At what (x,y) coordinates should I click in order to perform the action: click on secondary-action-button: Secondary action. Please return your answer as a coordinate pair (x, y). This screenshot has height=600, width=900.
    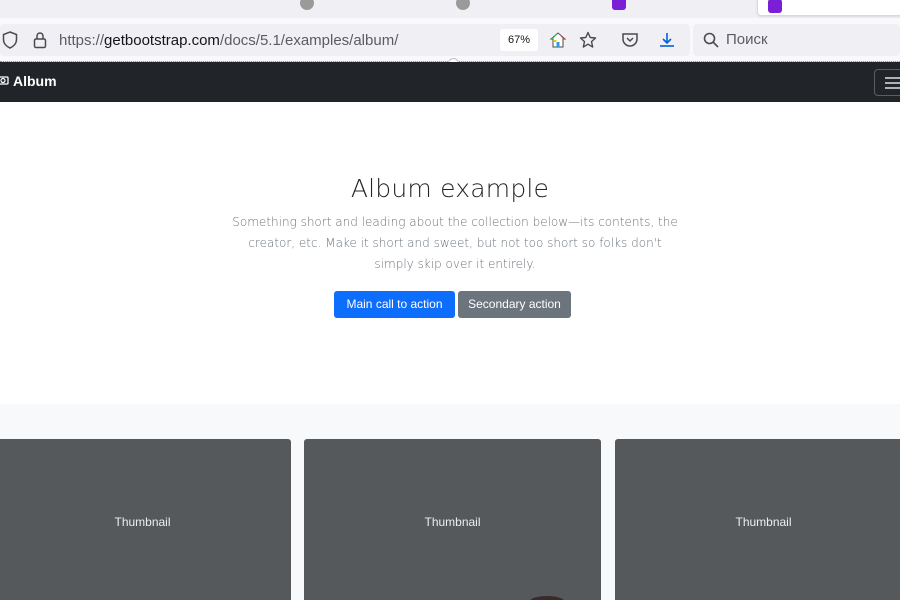
    Looking at the image, I should click on (514, 304).